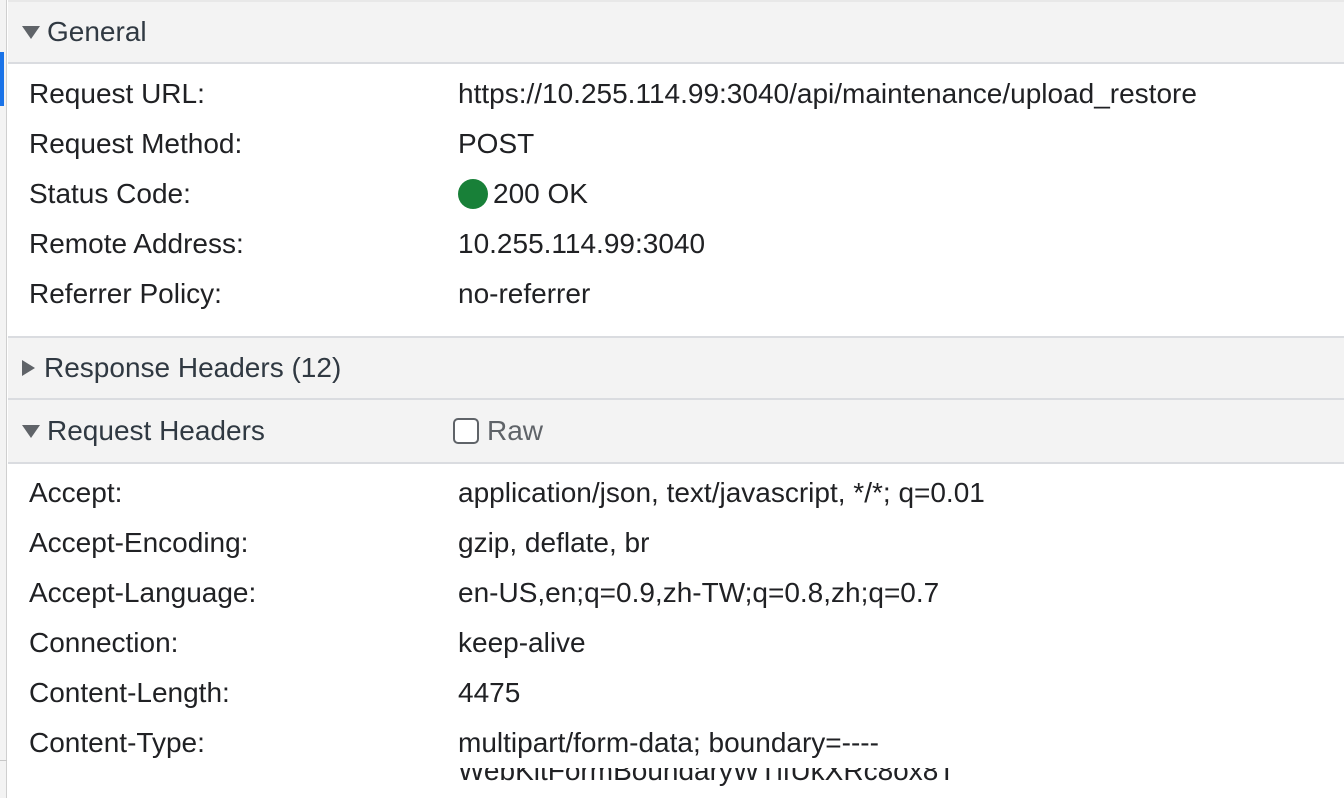  I want to click on row-key: Content-Length:, so click(129, 692).